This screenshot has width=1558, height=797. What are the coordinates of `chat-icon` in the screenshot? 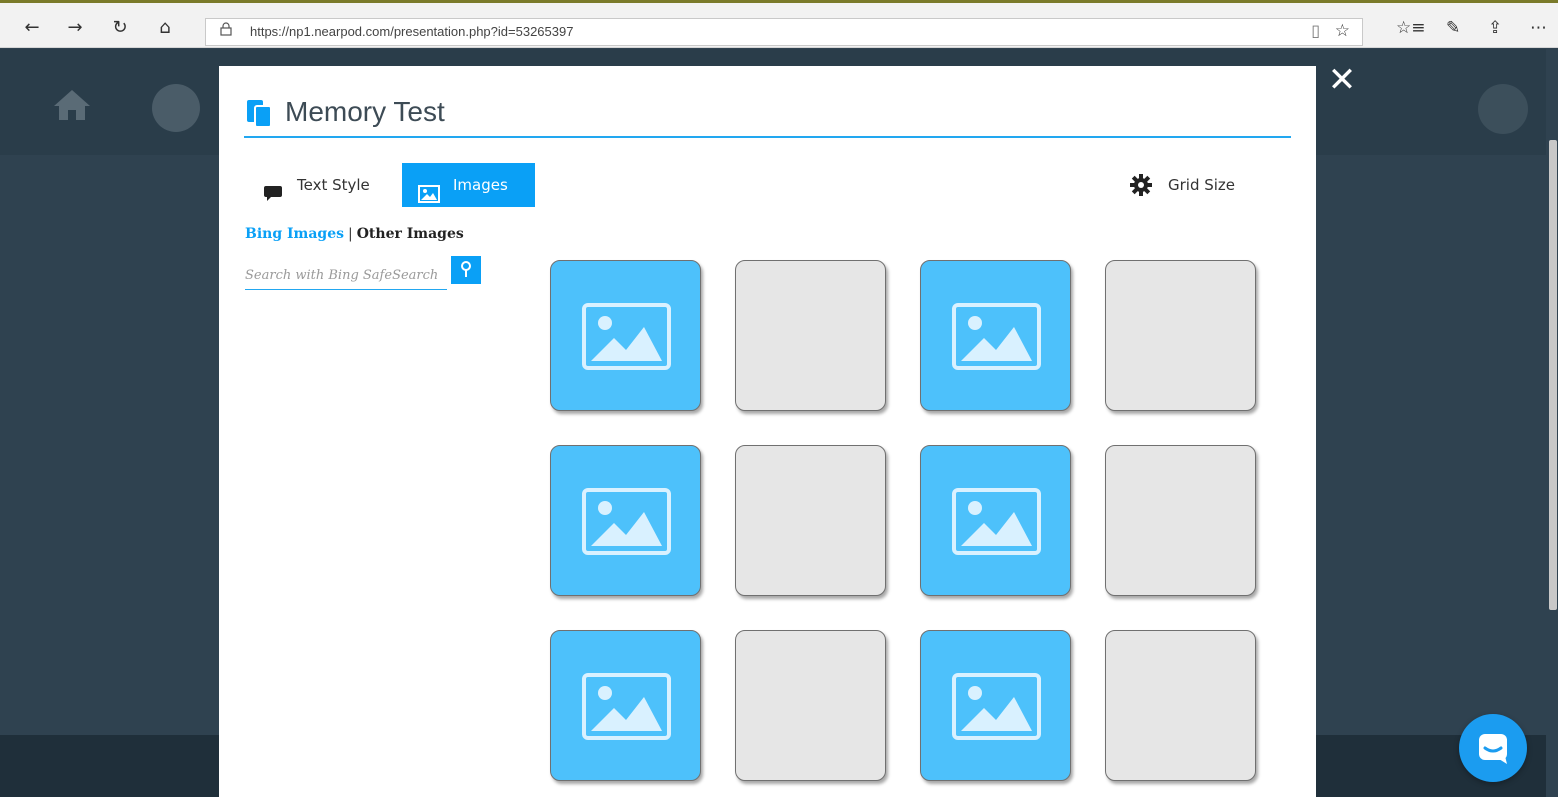 It's located at (1493, 760).